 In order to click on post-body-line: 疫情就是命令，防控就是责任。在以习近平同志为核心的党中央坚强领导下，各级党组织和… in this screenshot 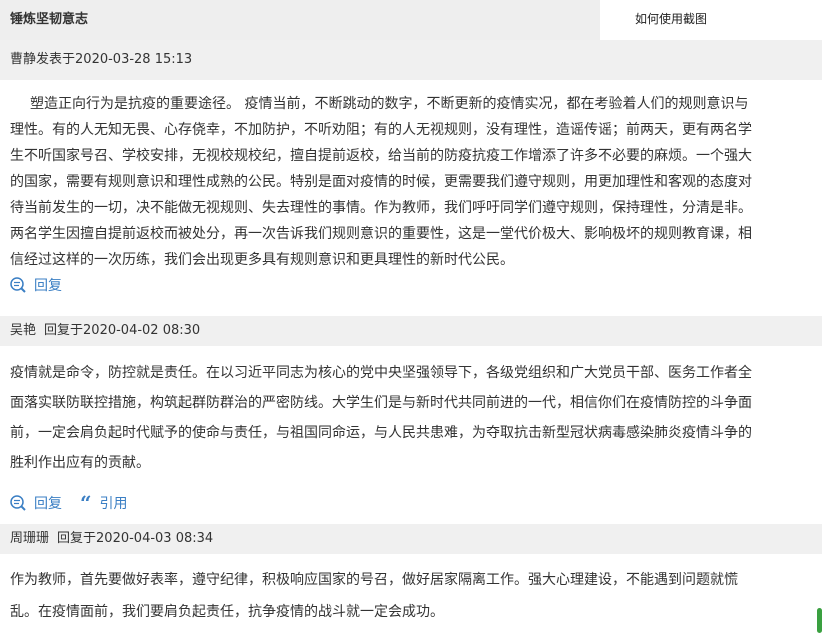, I will do `click(381, 373)`.